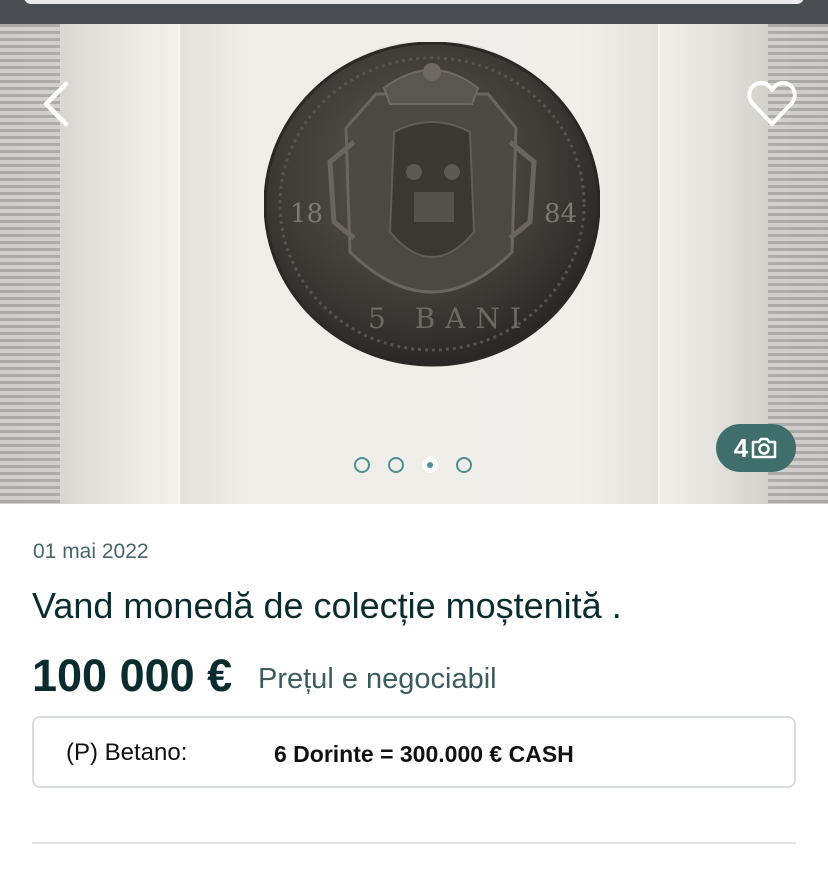 The image size is (828, 875). Describe the element at coordinates (424, 754) in the screenshot. I see `promo-value: 6 Dorinte = 300.000 € CASH` at that location.